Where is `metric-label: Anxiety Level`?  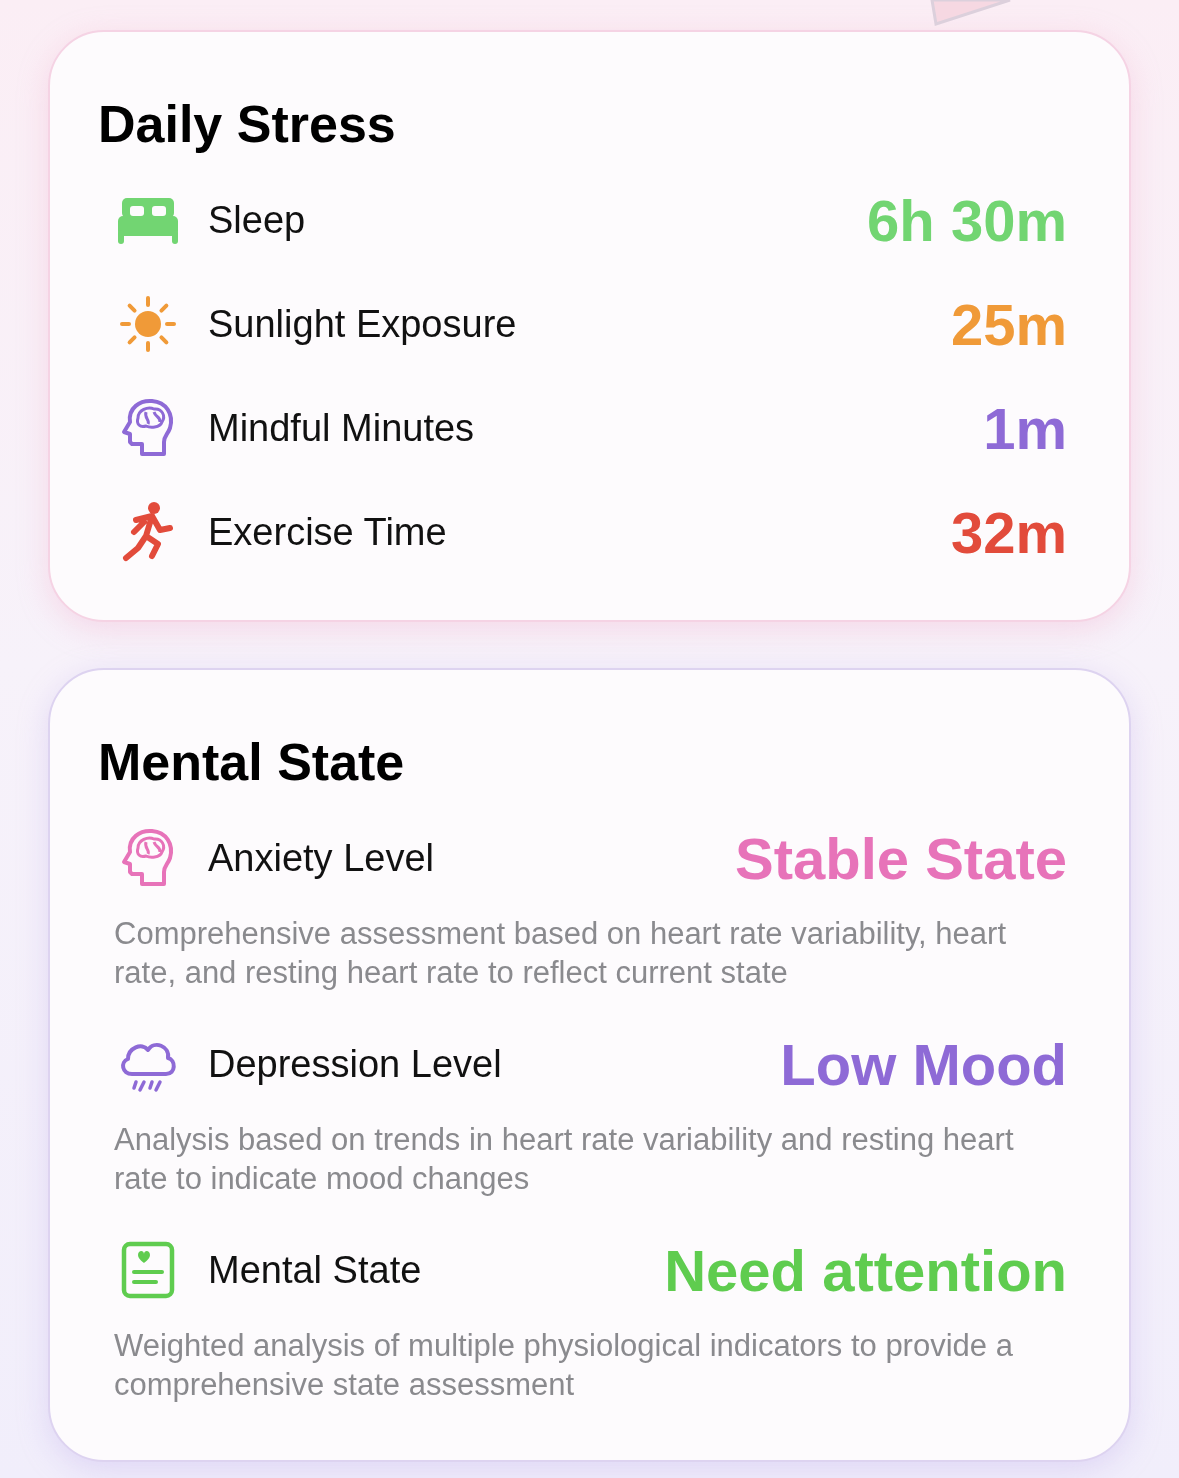
metric-label: Anxiety Level is located at coordinates (321, 858).